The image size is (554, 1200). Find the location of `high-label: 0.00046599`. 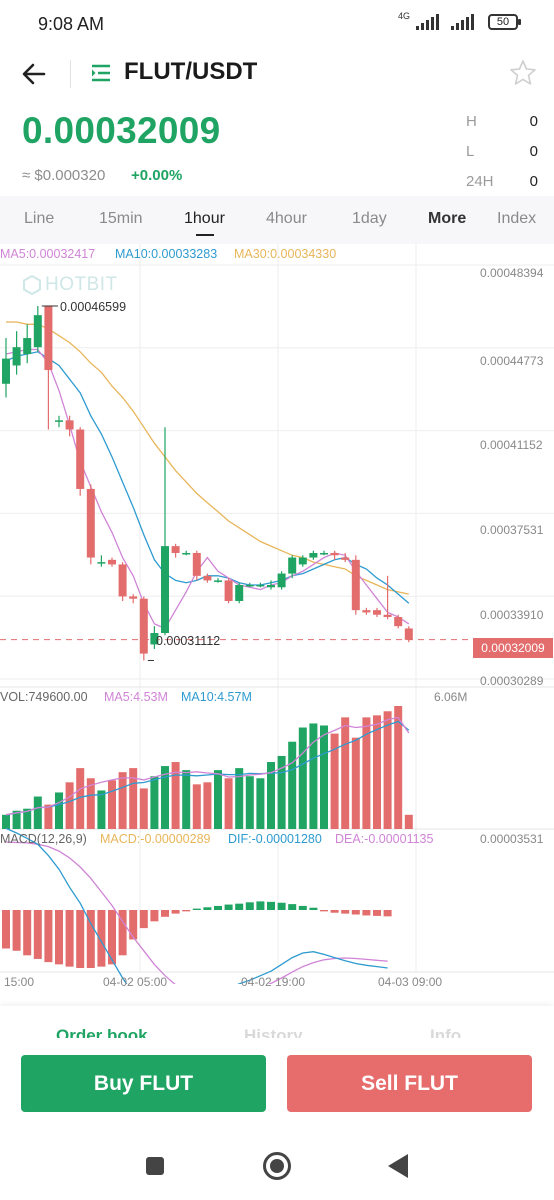

high-label: 0.00046599 is located at coordinates (93, 307).